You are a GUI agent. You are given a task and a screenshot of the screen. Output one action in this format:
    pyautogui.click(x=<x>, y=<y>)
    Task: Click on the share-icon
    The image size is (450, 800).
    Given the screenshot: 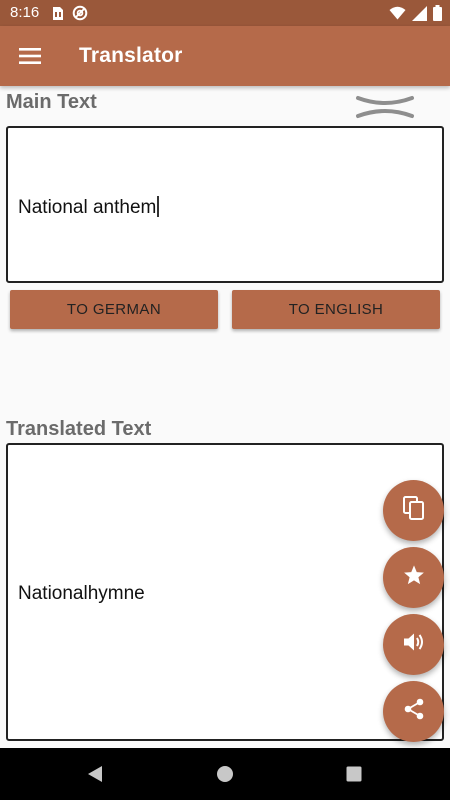 What is the action you would take?
    pyautogui.click(x=414, y=711)
    